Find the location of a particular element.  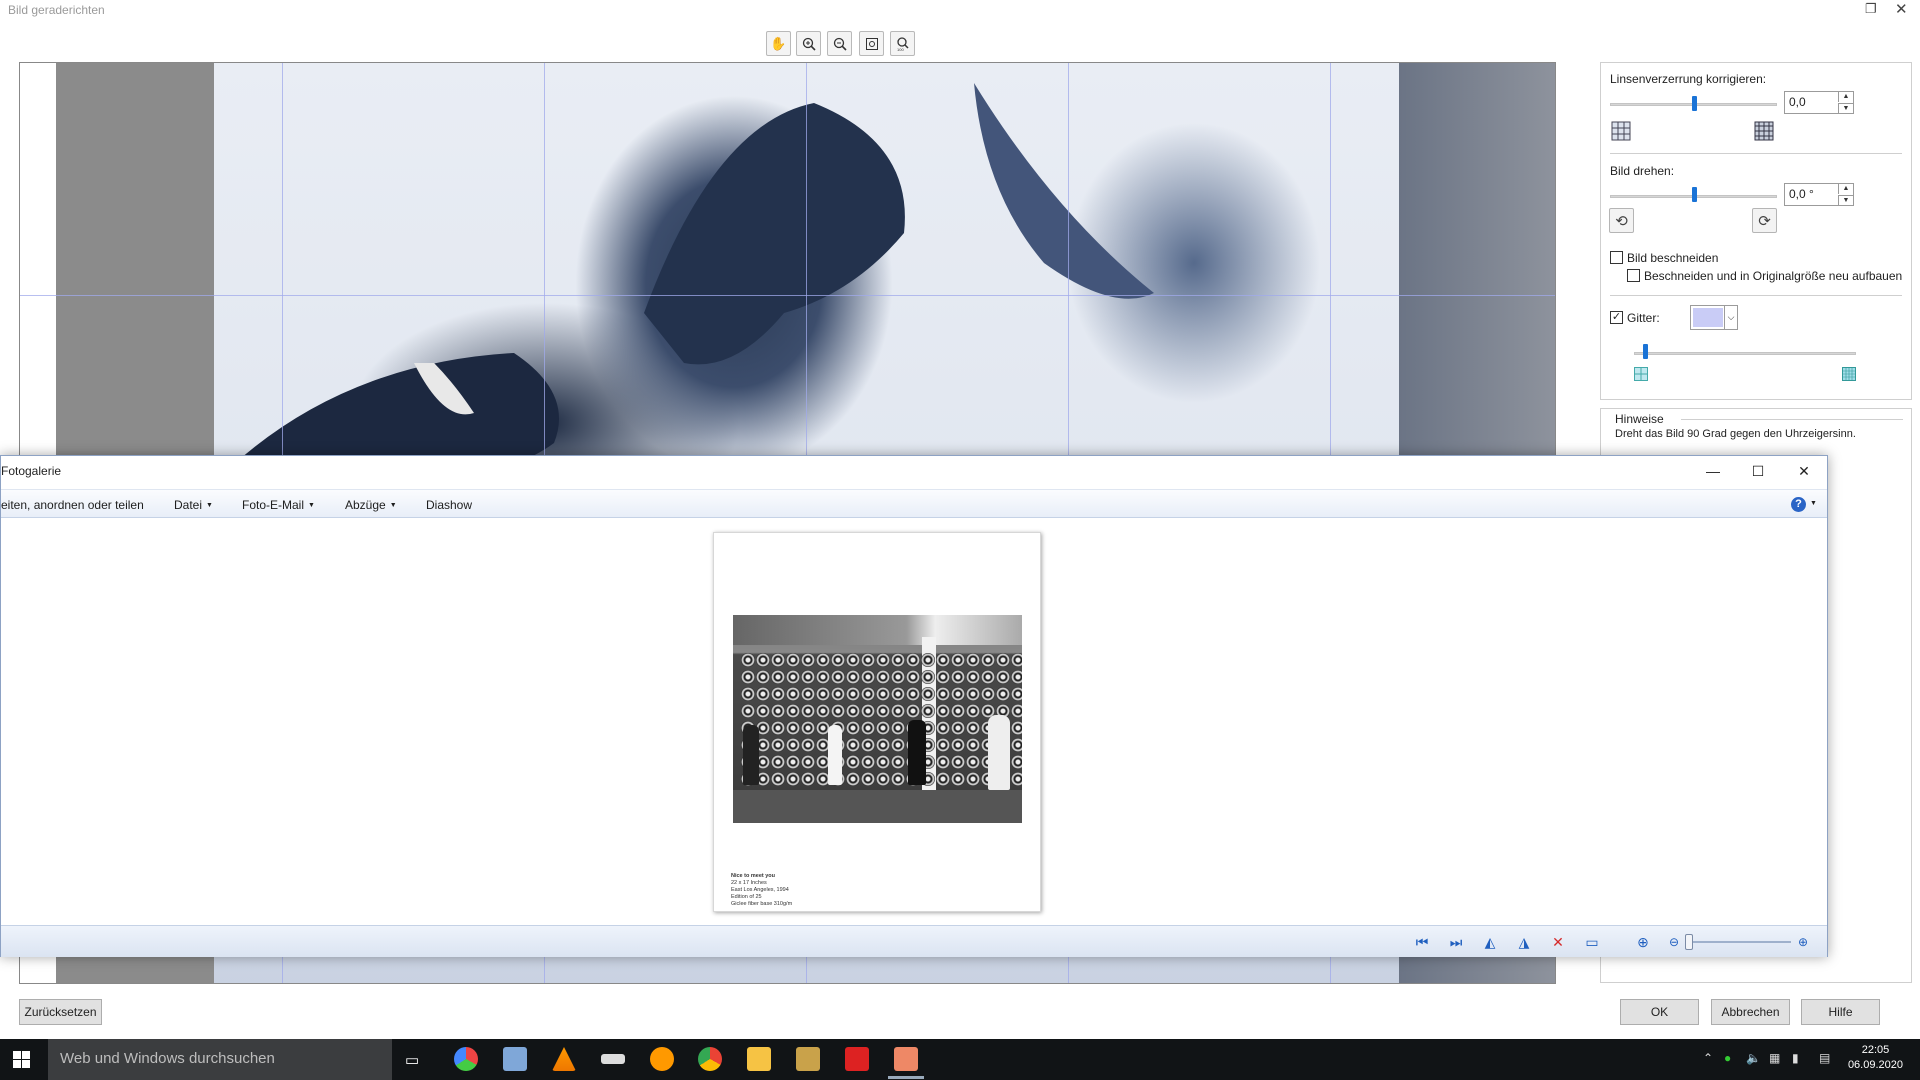

delete-icon: ✕ is located at coordinates (1558, 942).